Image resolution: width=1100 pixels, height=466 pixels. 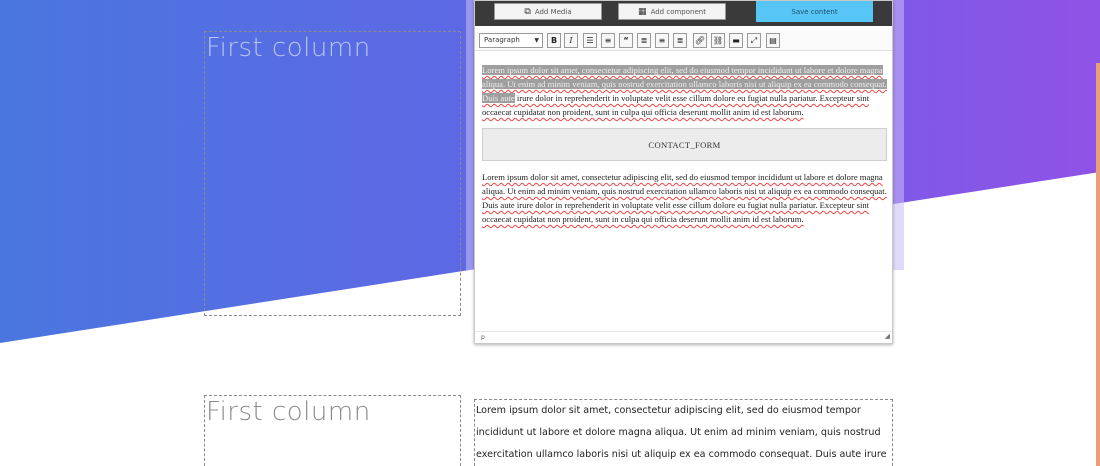 I want to click on first-column-title: First column, so click(x=288, y=48).